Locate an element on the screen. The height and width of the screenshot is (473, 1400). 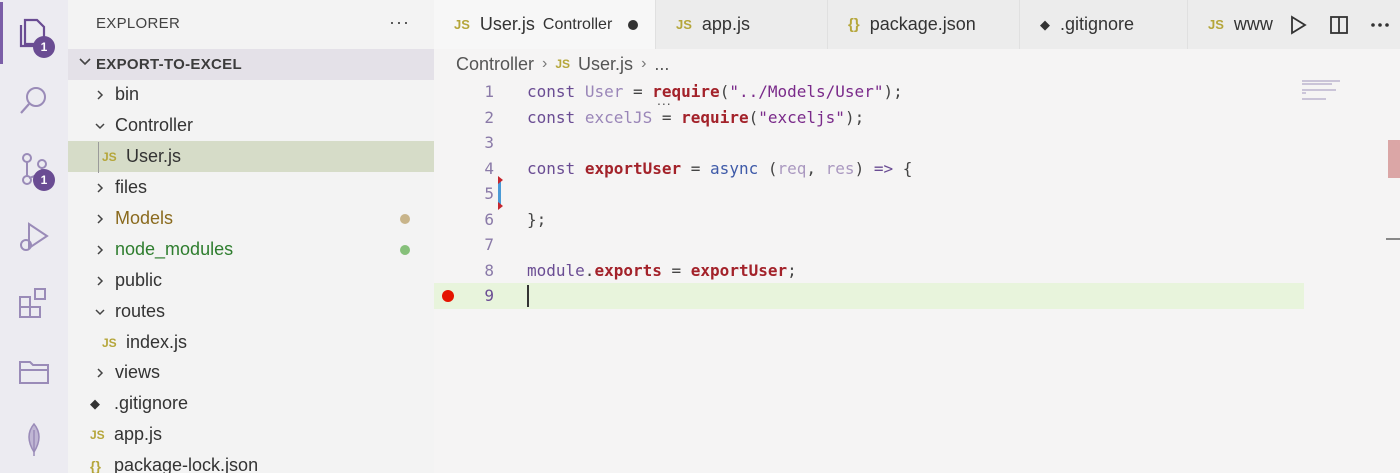
tab-label: package.json is located at coordinates (922, 24).